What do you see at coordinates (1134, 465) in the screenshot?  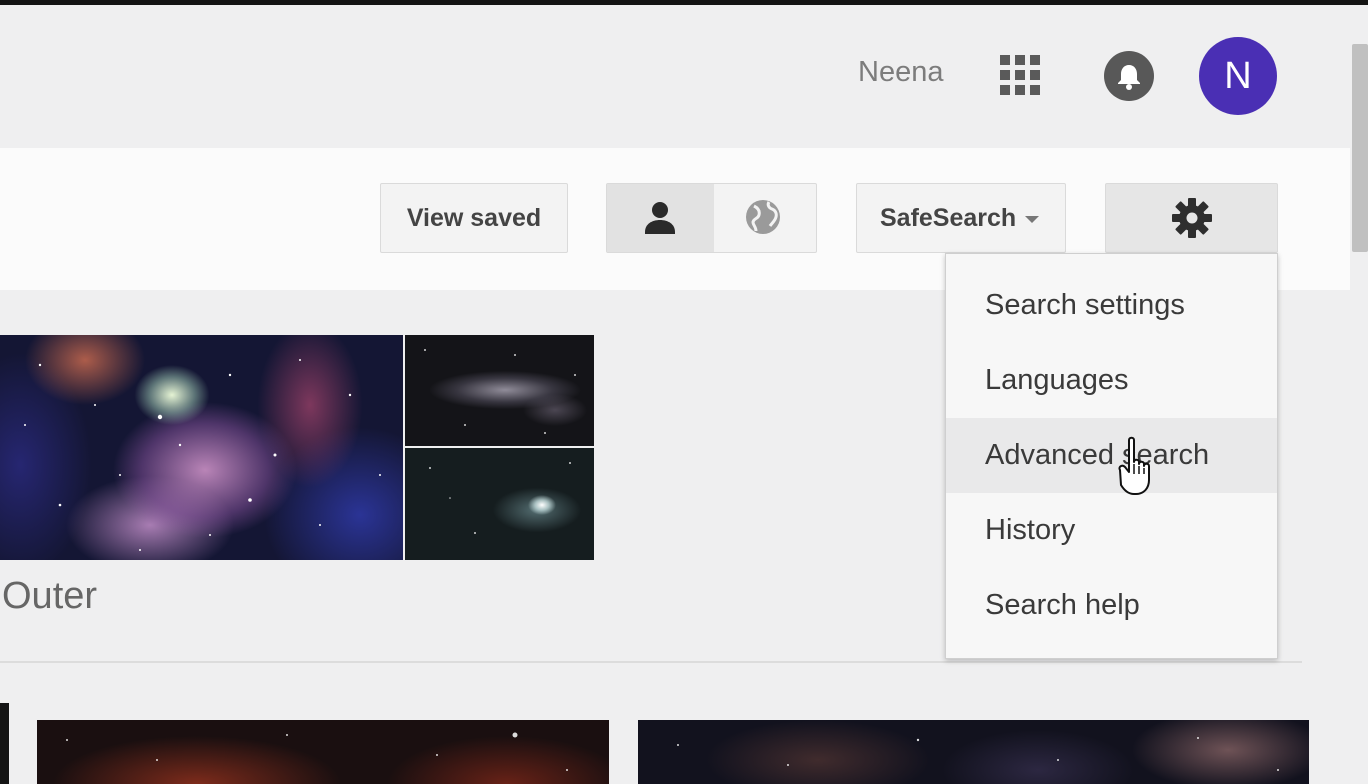 I see `hand-cursor-icon` at bounding box center [1134, 465].